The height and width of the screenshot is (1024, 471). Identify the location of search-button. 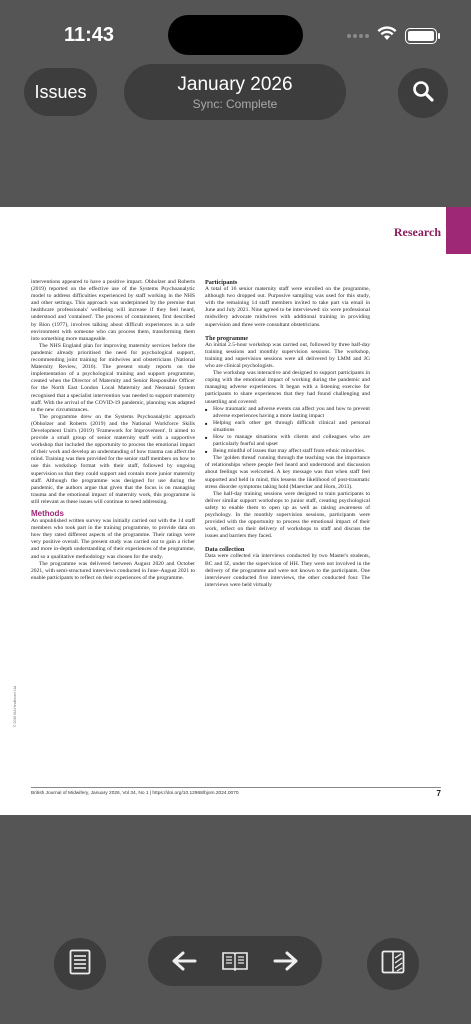
(423, 93).